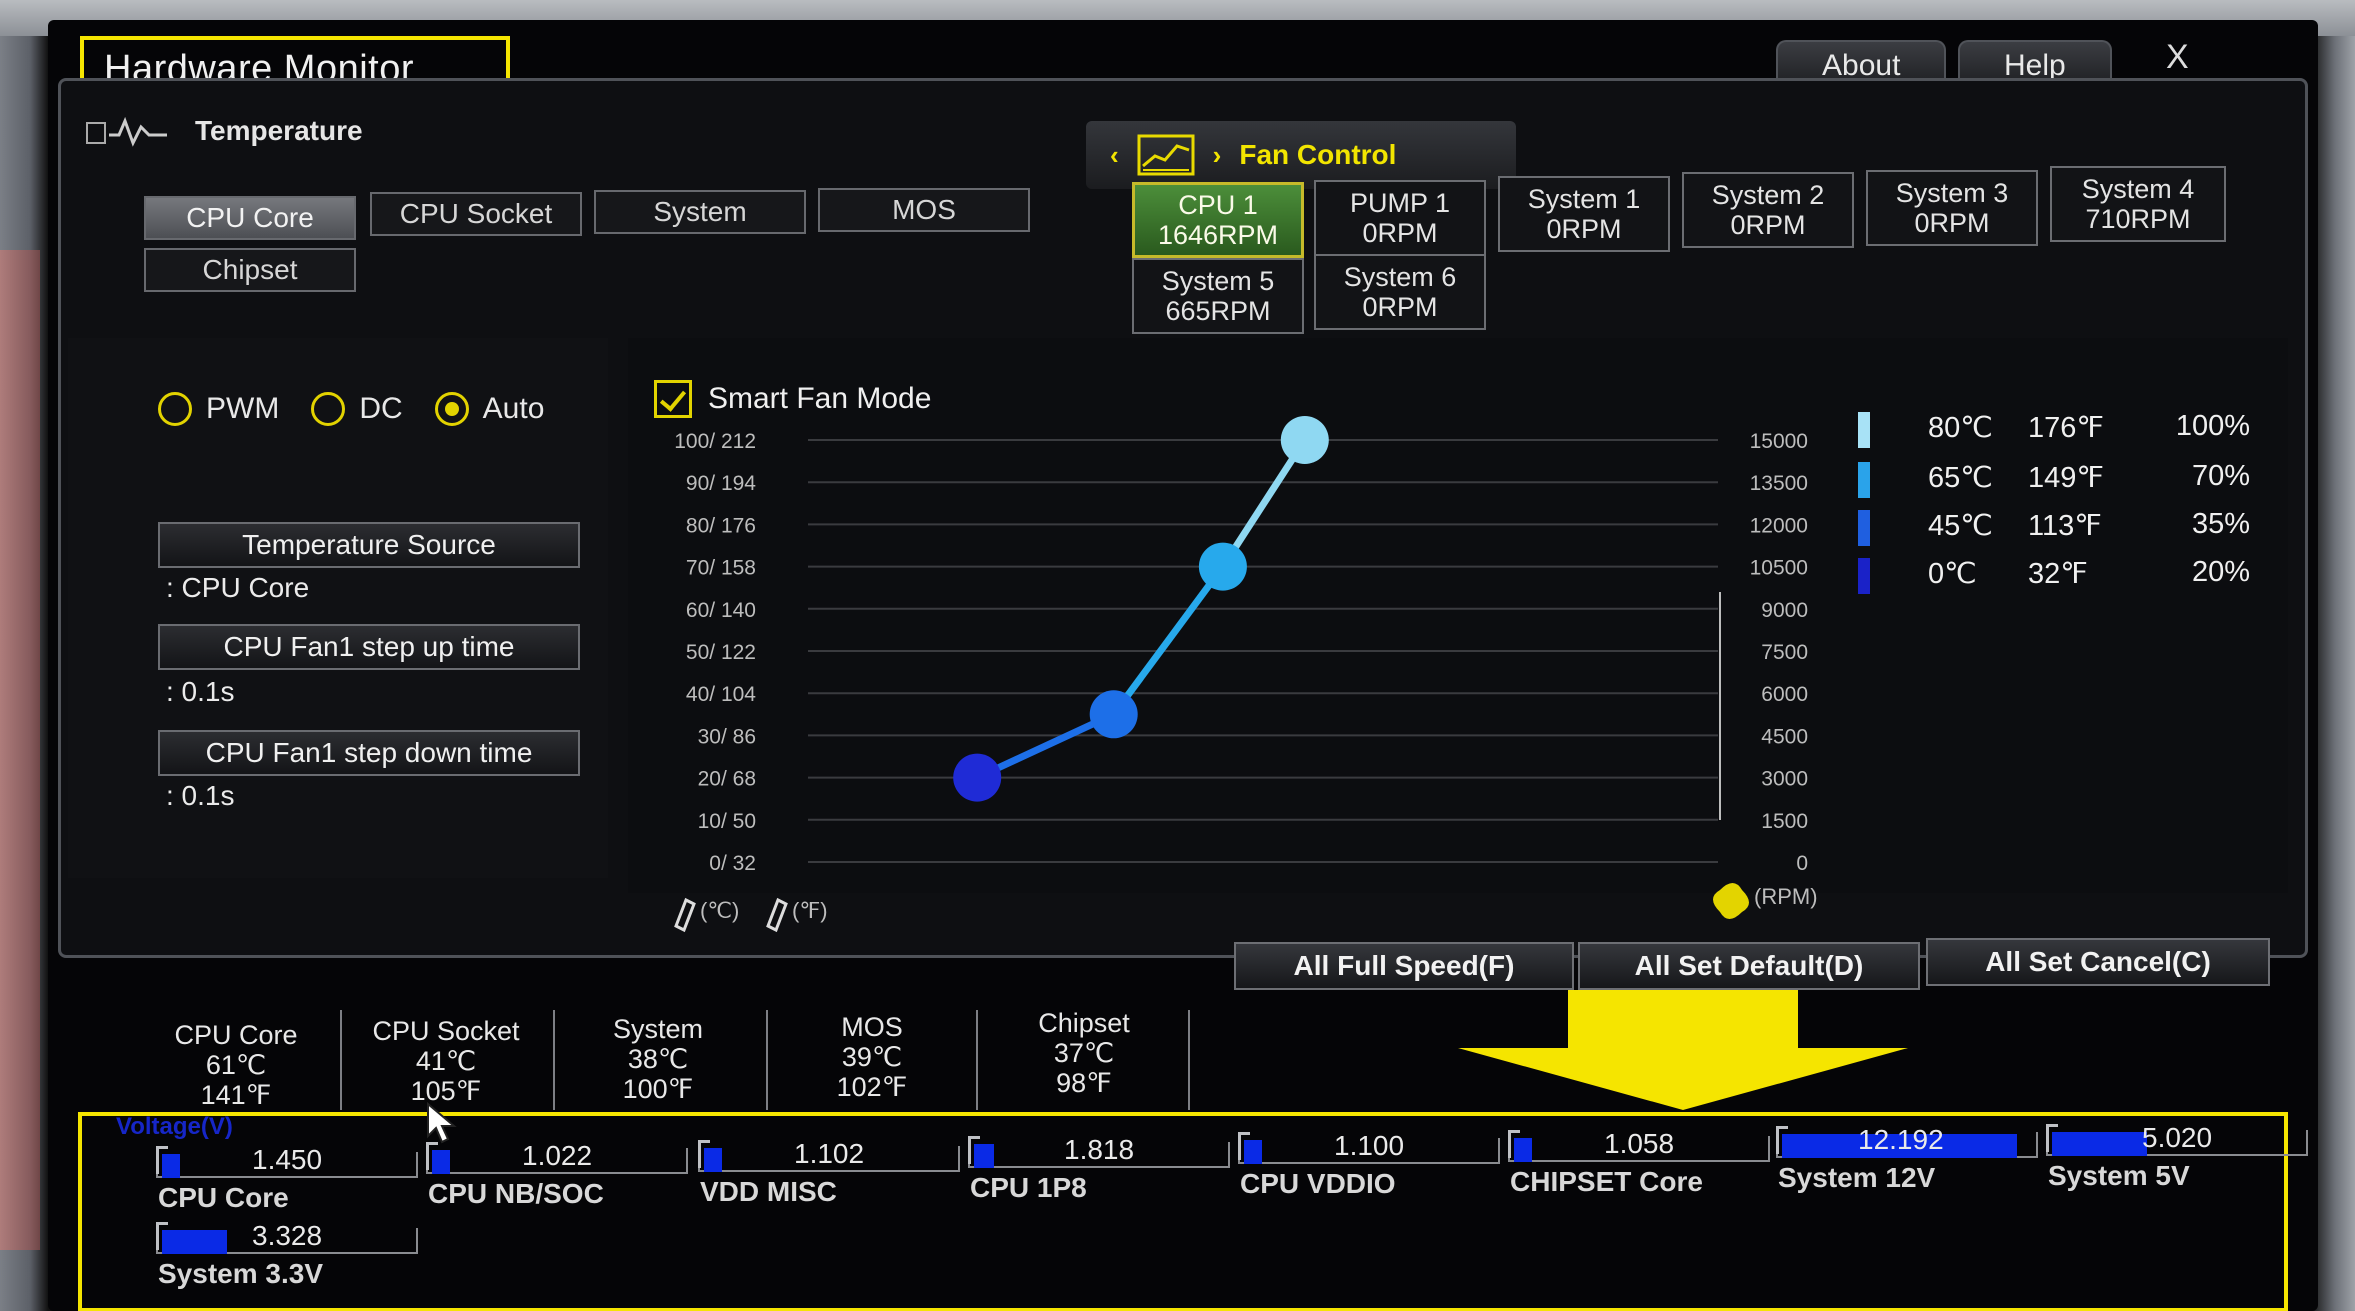  Describe the element at coordinates (287, 1159) in the screenshot. I see `voltage-value: 1.450` at that location.